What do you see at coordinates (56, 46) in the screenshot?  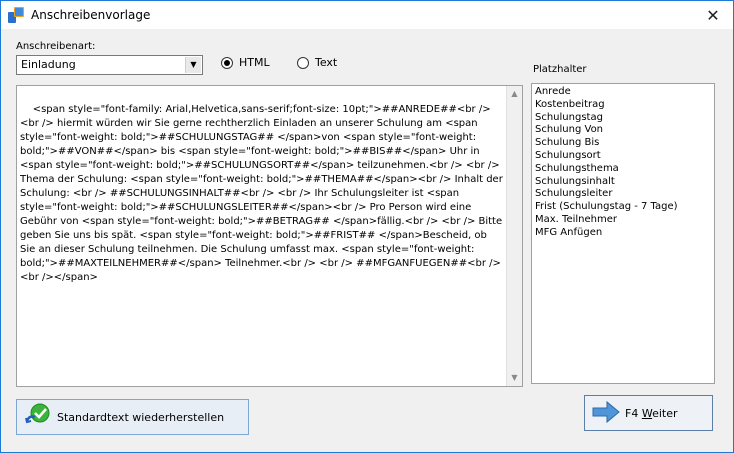 I see `type-label: Anschreibenart:` at bounding box center [56, 46].